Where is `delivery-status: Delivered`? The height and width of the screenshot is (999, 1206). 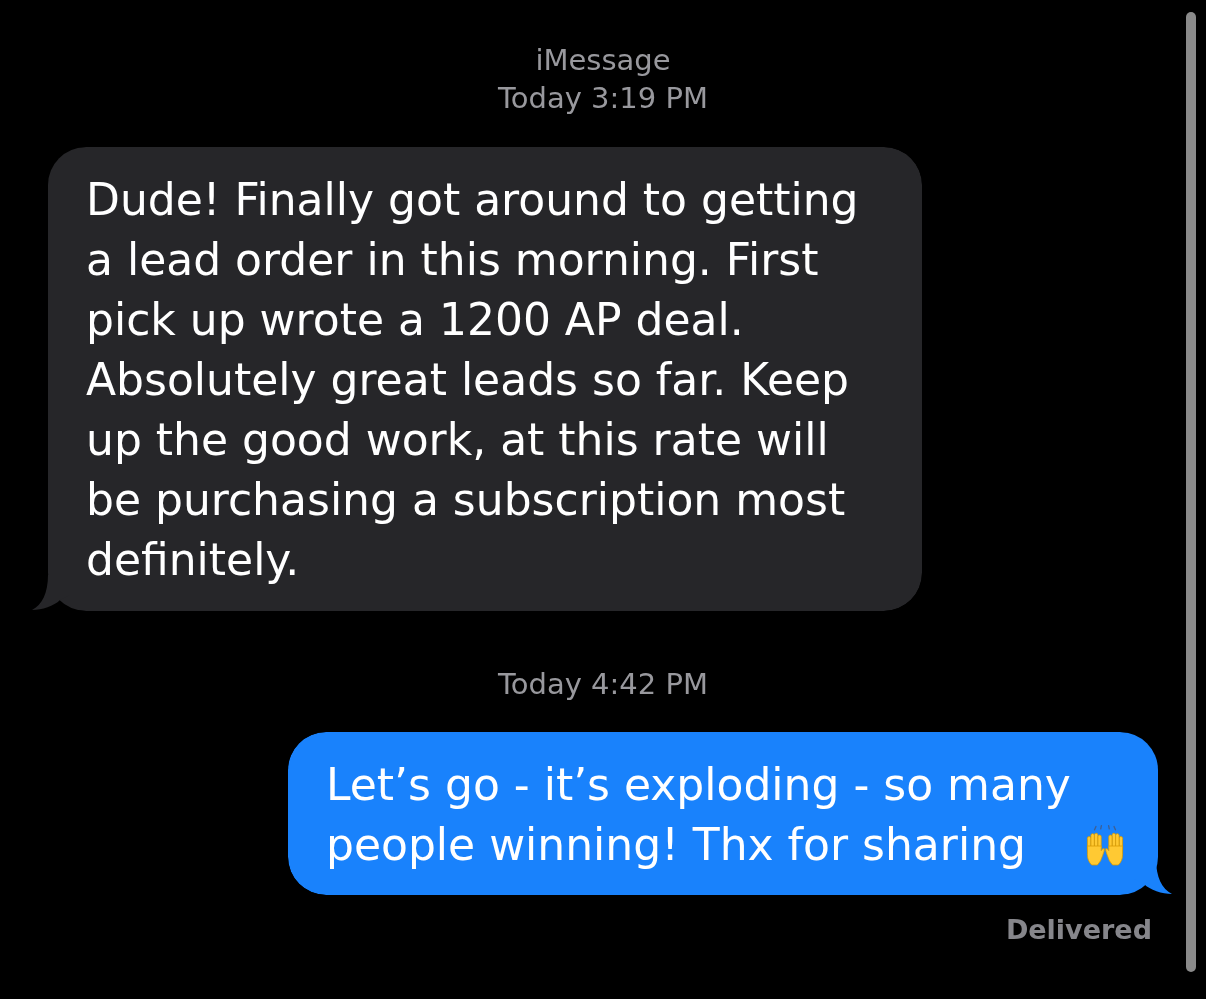 delivery-status: Delivered is located at coordinates (1078, 930).